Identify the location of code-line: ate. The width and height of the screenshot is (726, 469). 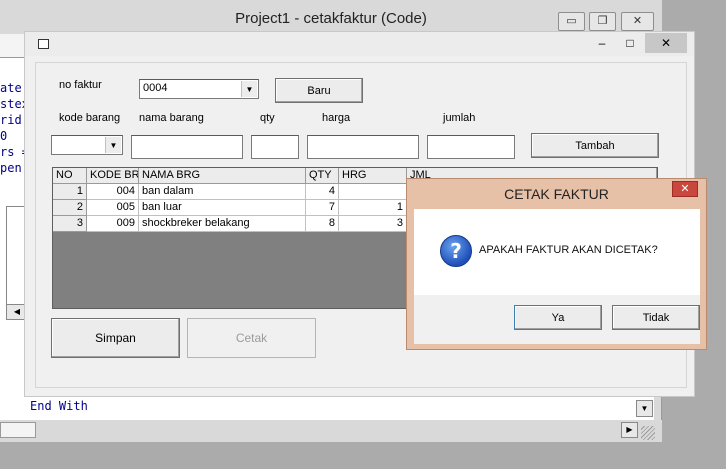
(11, 88).